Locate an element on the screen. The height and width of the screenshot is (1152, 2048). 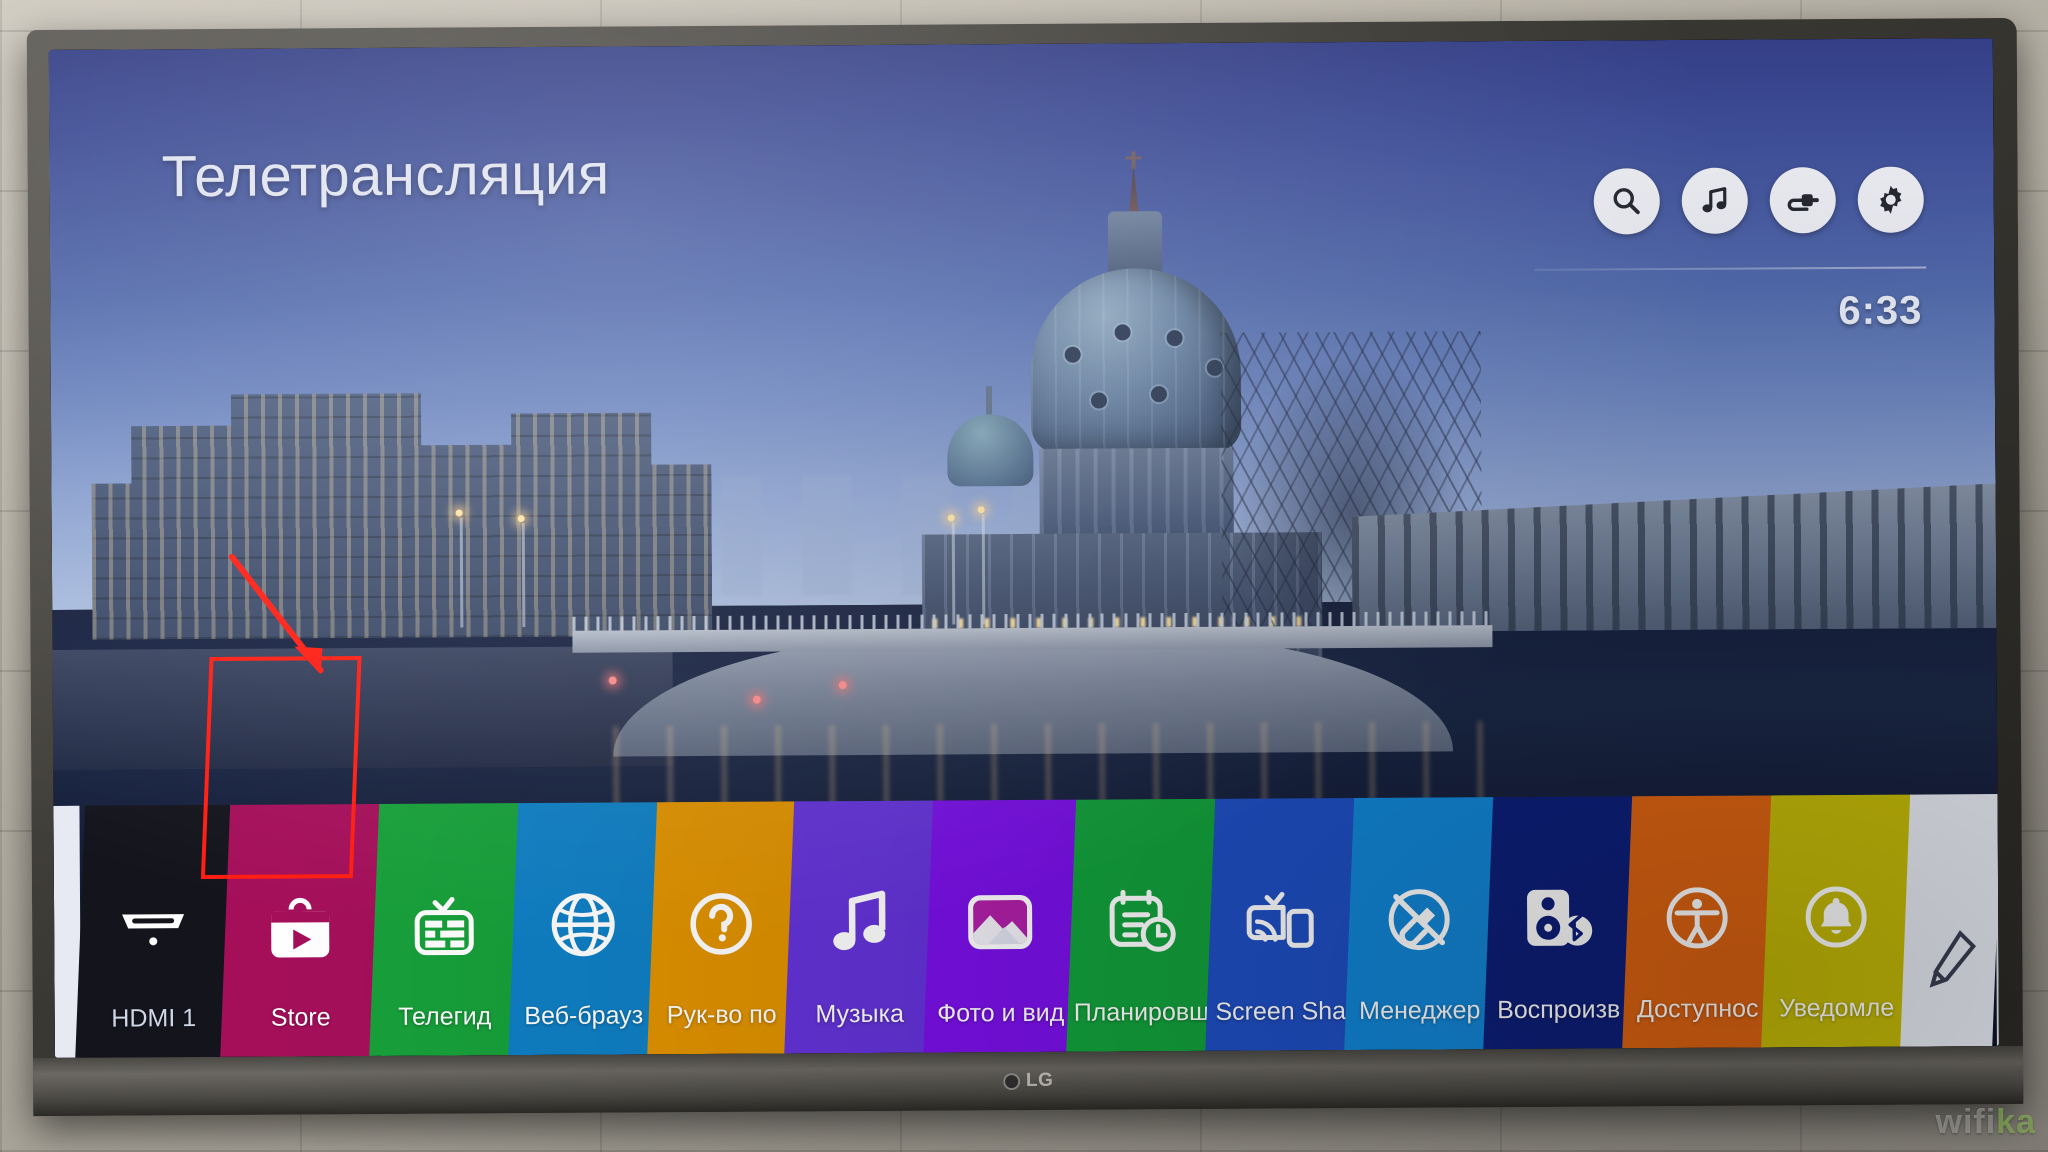
cathedral-drum is located at coordinates (1136, 494).